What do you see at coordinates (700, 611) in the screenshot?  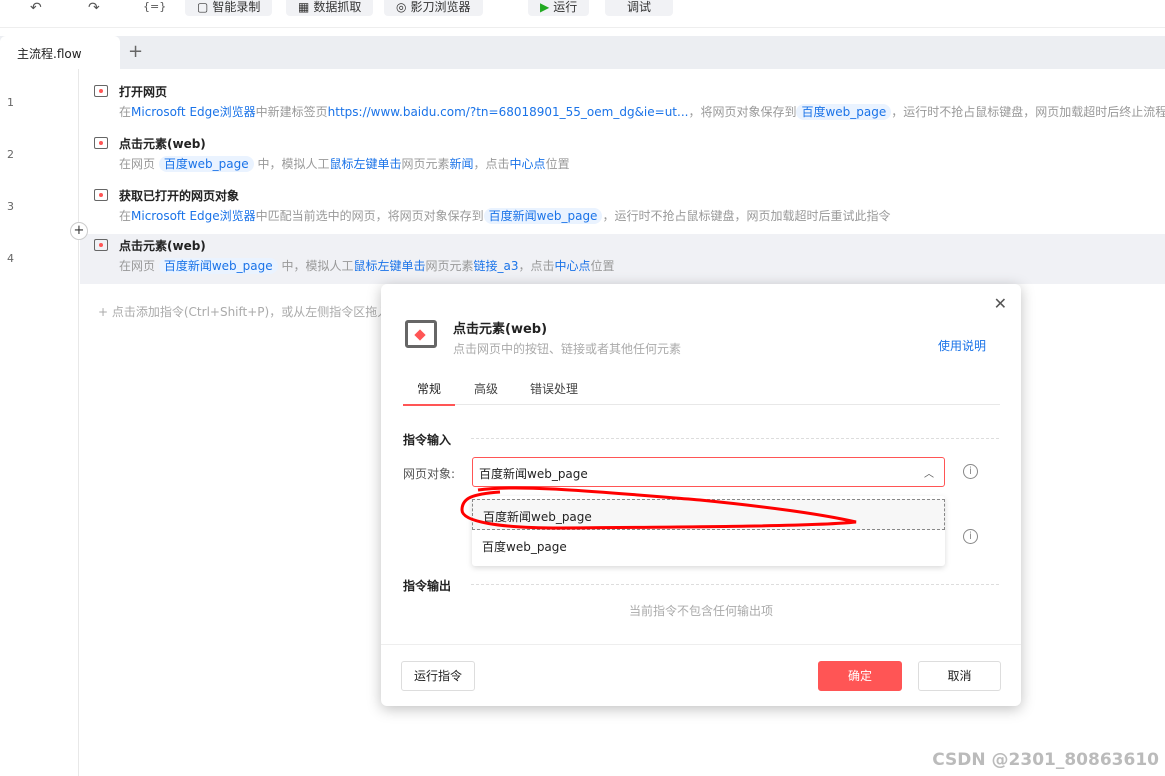 I see `no-output-text: 当前指令不包含任何输出项` at bounding box center [700, 611].